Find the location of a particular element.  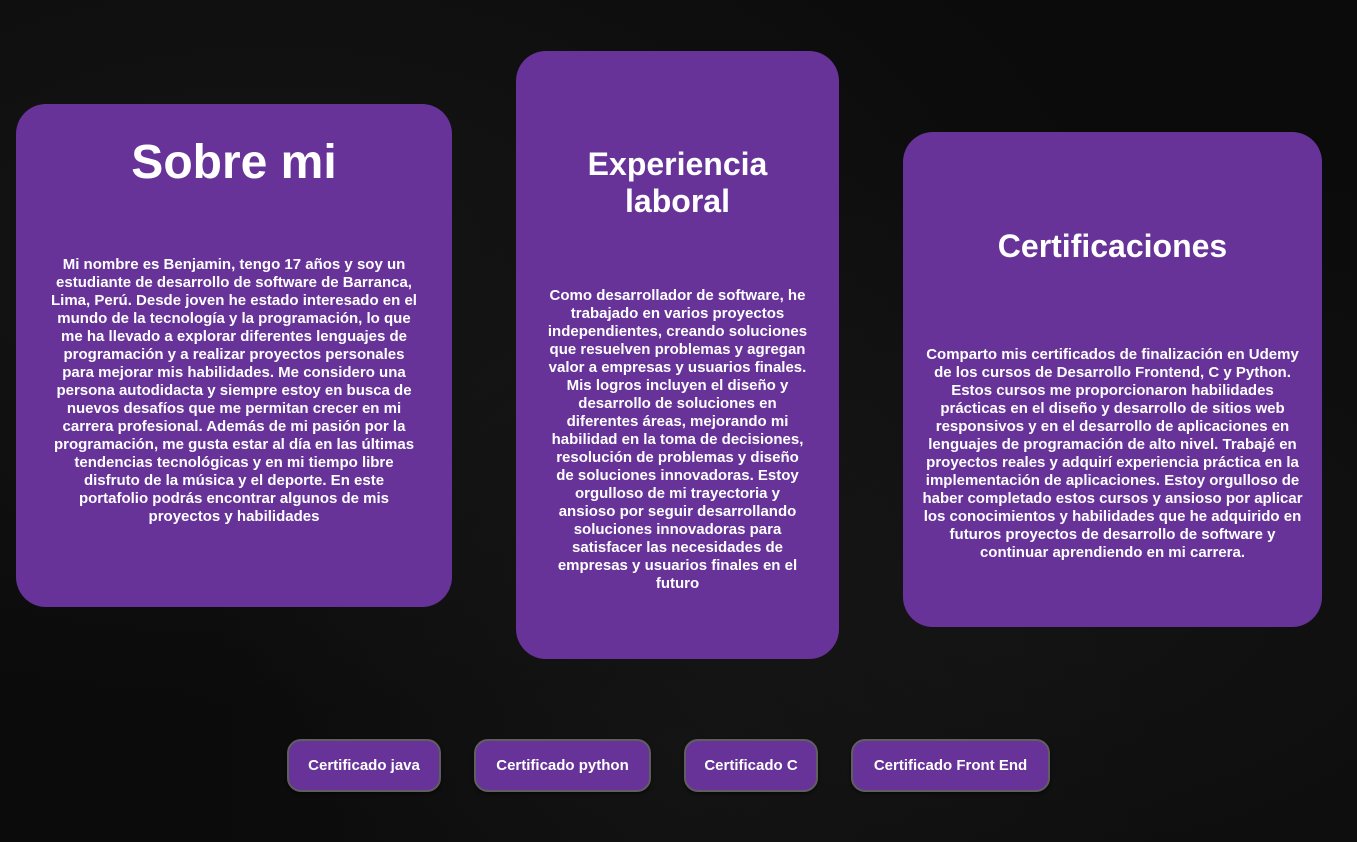

certificate-python-button: Certificado python is located at coordinates (562, 765).